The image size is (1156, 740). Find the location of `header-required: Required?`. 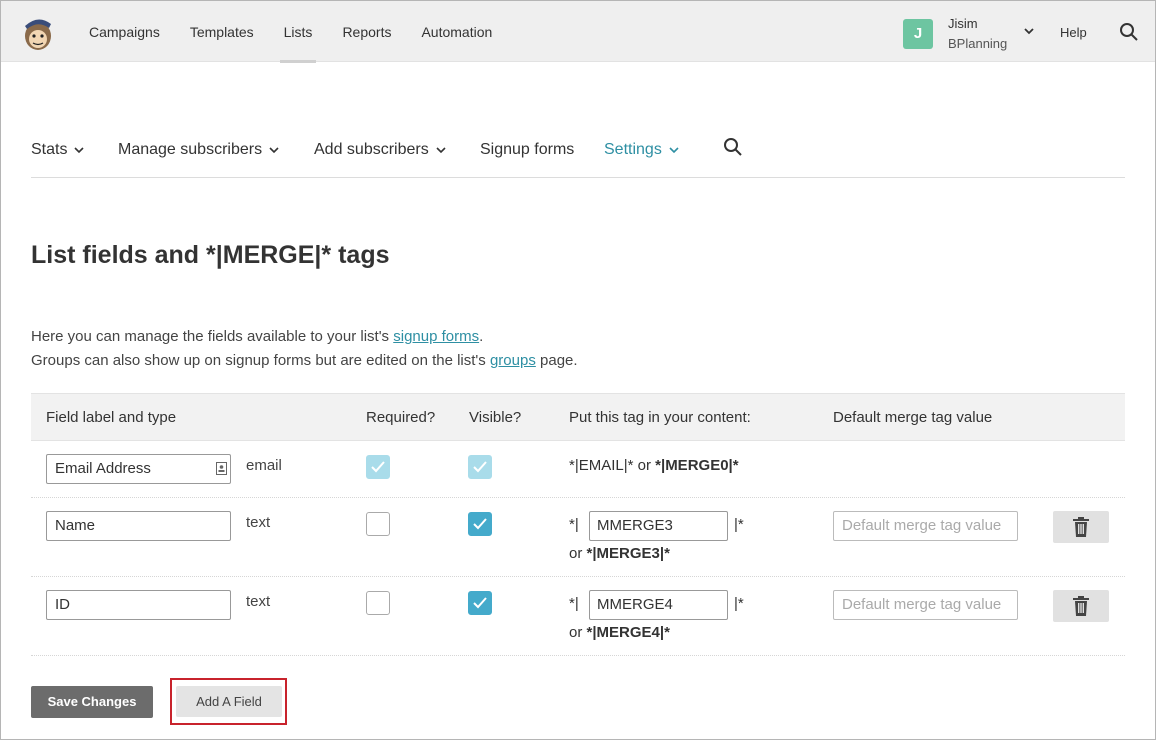

header-required: Required? is located at coordinates (401, 417).